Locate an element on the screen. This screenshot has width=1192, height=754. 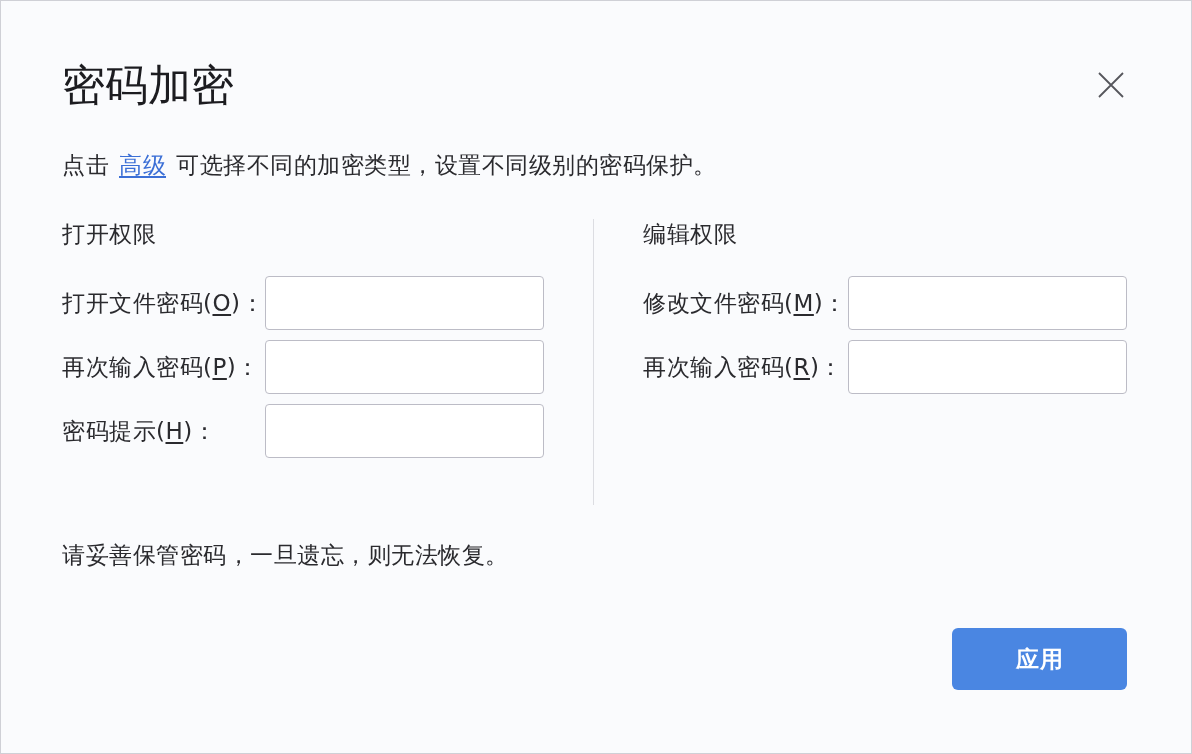
apply-button: 应用 is located at coordinates (1039, 659).